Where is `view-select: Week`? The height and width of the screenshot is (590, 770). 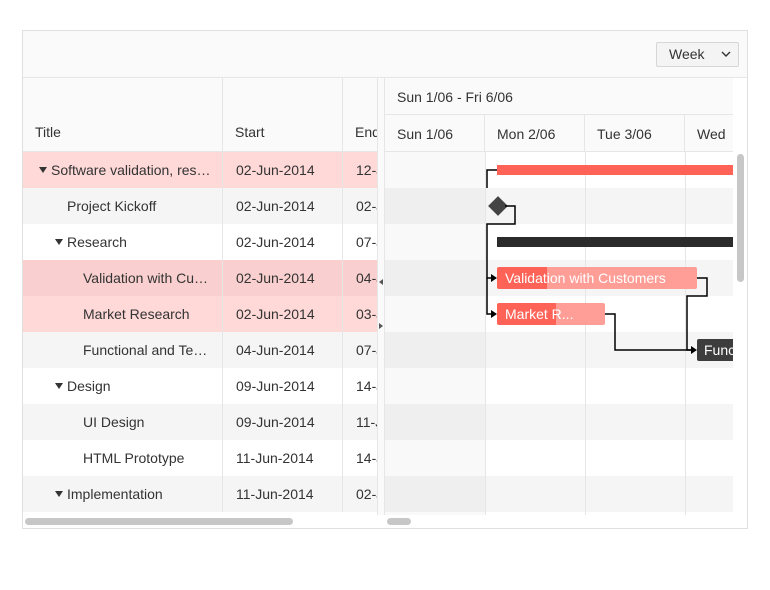 view-select: Week is located at coordinates (697, 54).